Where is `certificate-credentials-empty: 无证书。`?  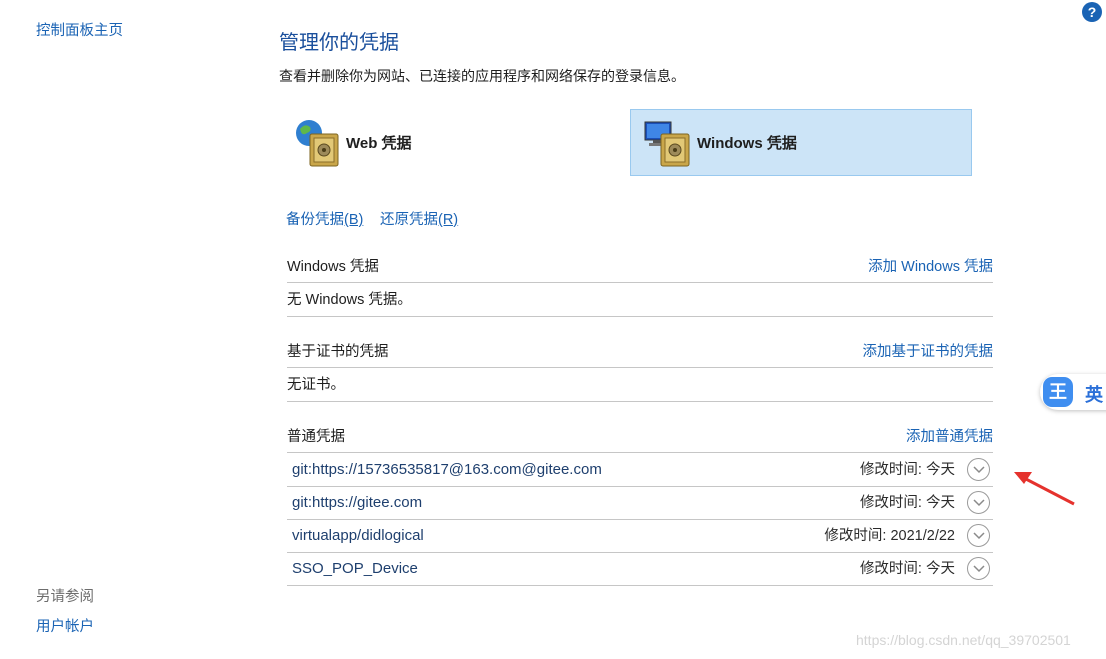 certificate-credentials-empty: 无证书。 is located at coordinates (640, 385).